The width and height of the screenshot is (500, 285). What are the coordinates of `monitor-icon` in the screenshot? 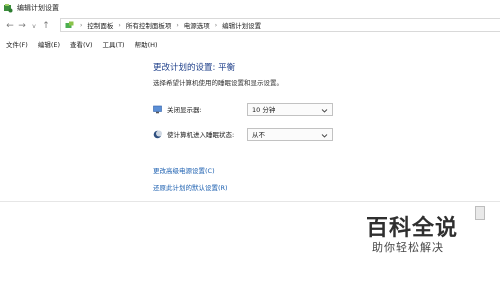 It's located at (157, 109).